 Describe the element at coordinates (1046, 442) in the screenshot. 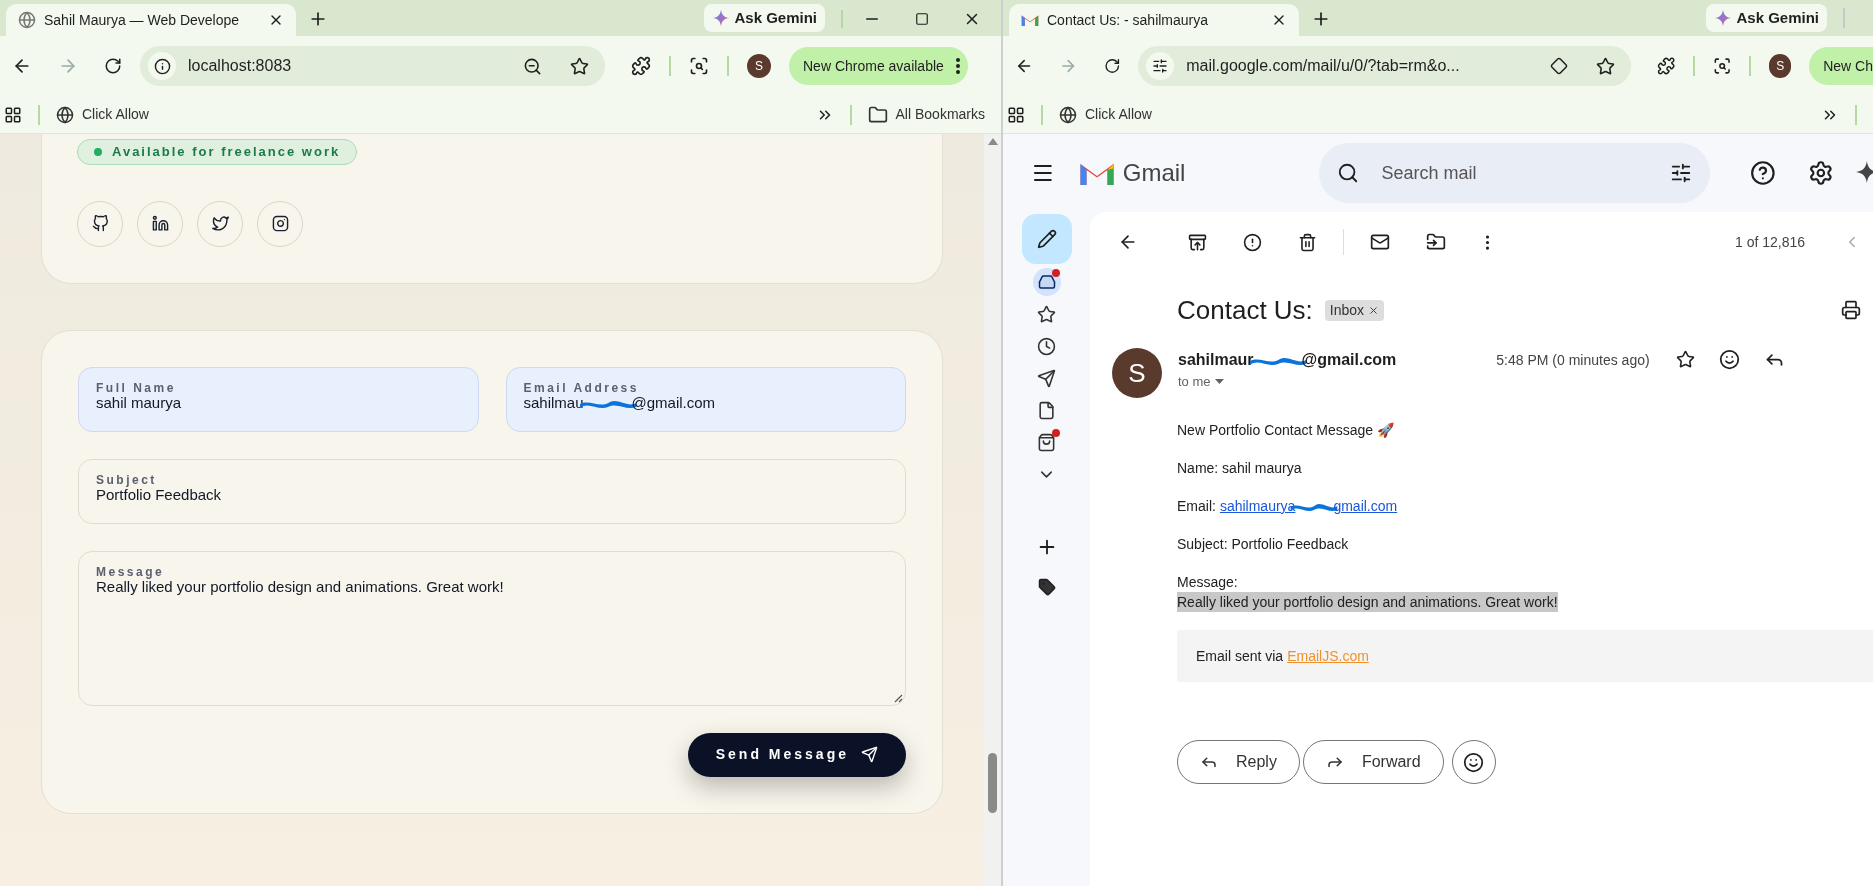

I see `bag-icon` at that location.